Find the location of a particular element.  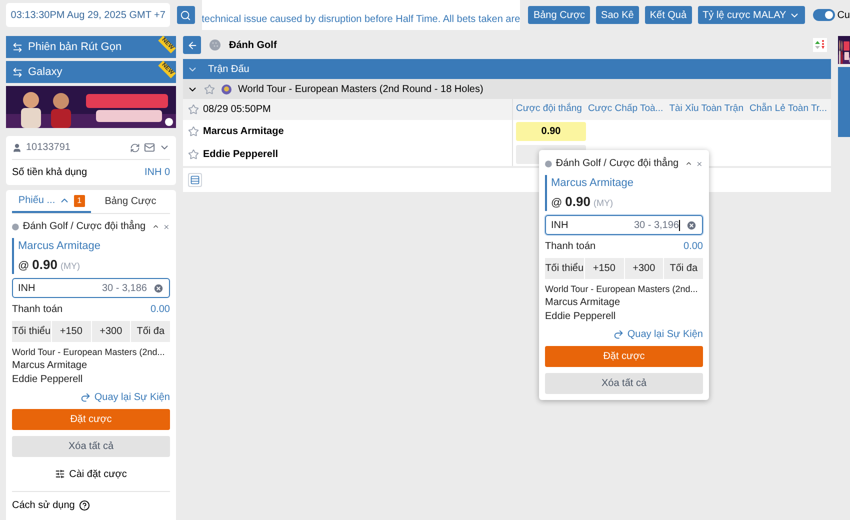

news-ticker: technical issue caused by disruption before Half Time. All bets taken are is located at coordinates (361, 20).